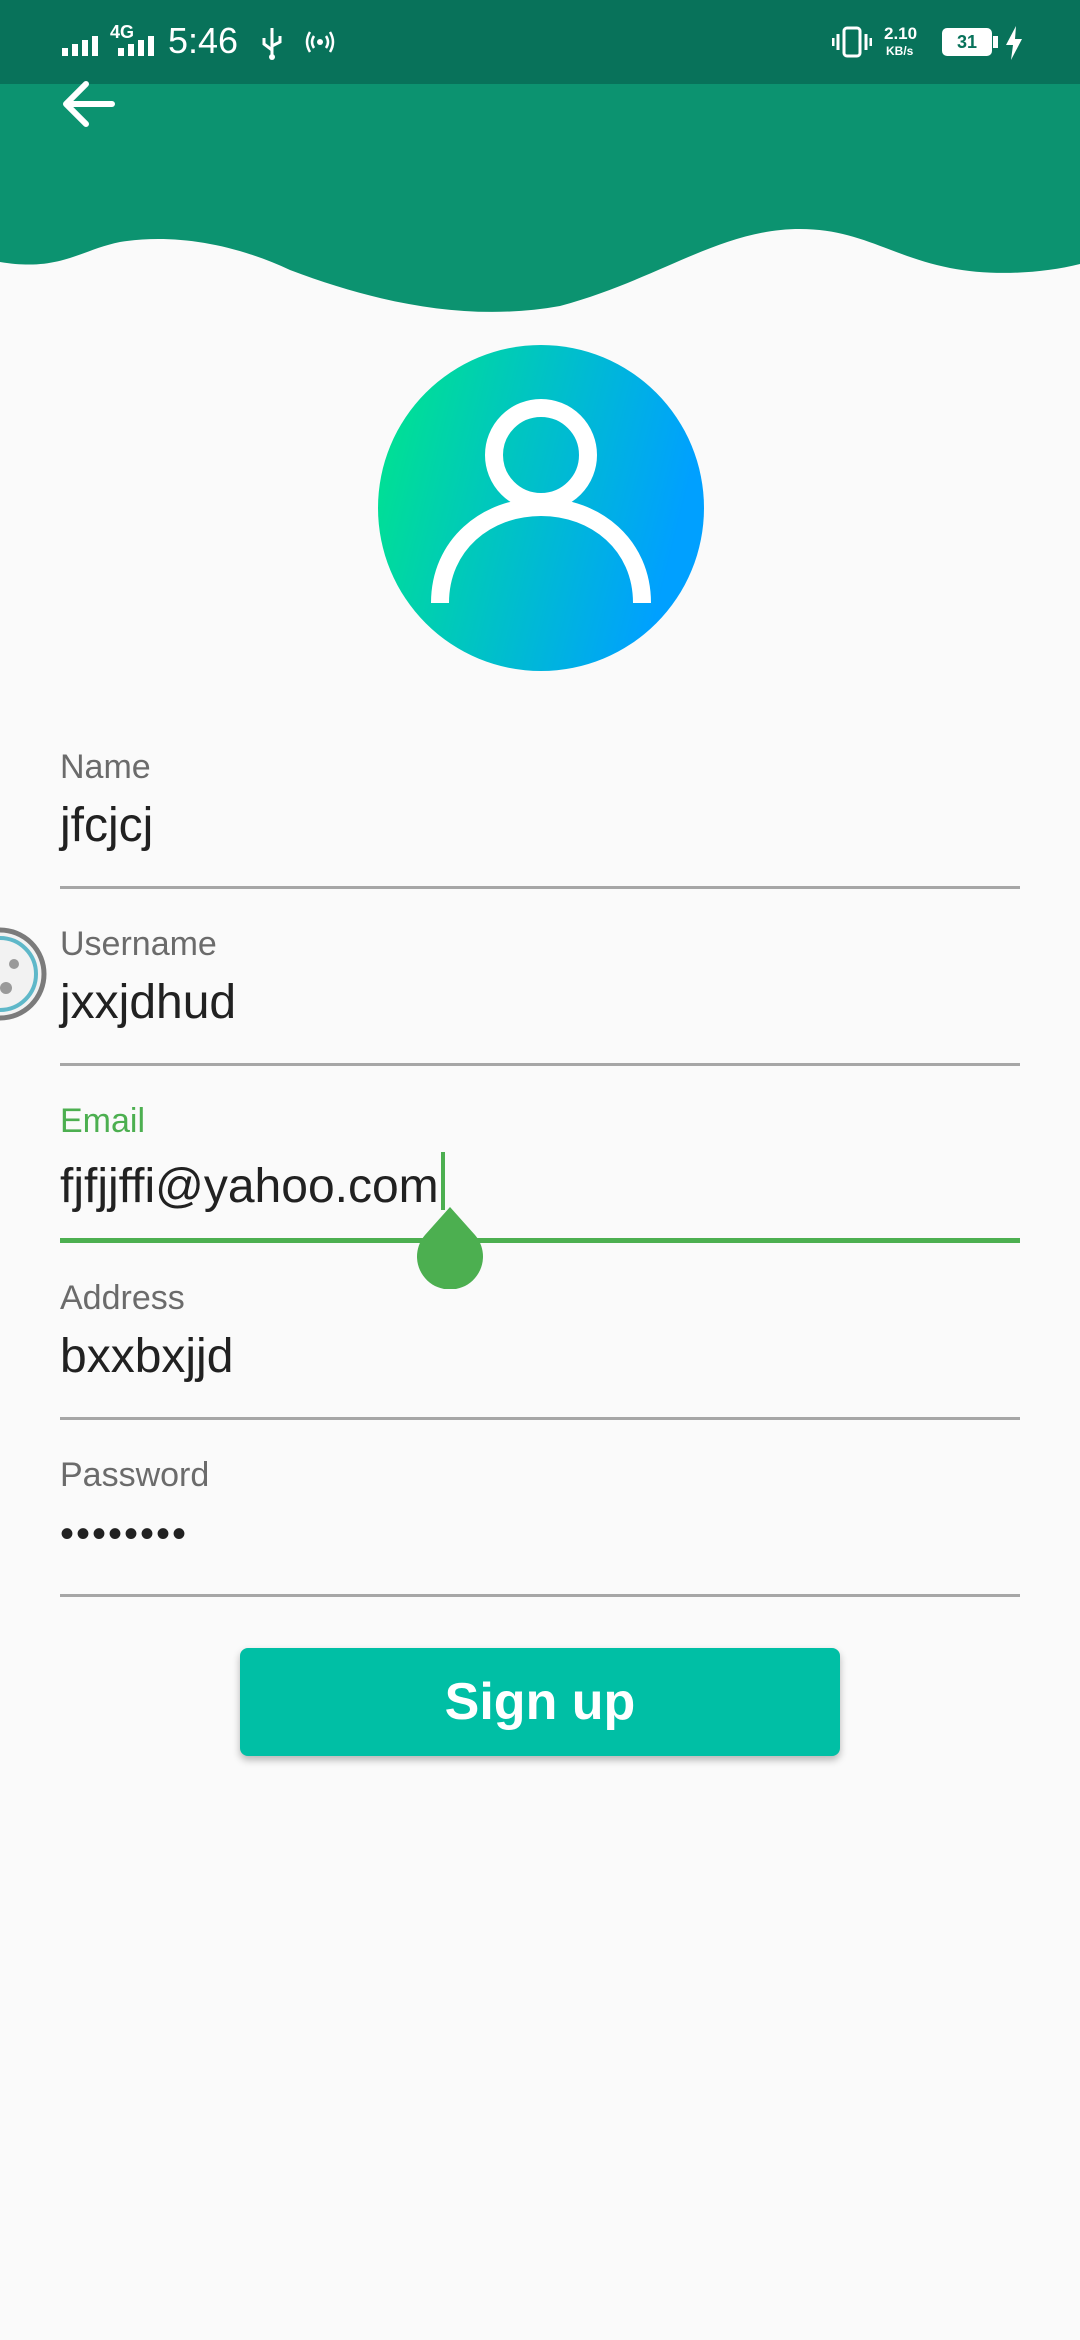 Image resolution: width=1080 pixels, height=2340 pixels. I want to click on name-field: Name jfcjcj, so click(540, 837).